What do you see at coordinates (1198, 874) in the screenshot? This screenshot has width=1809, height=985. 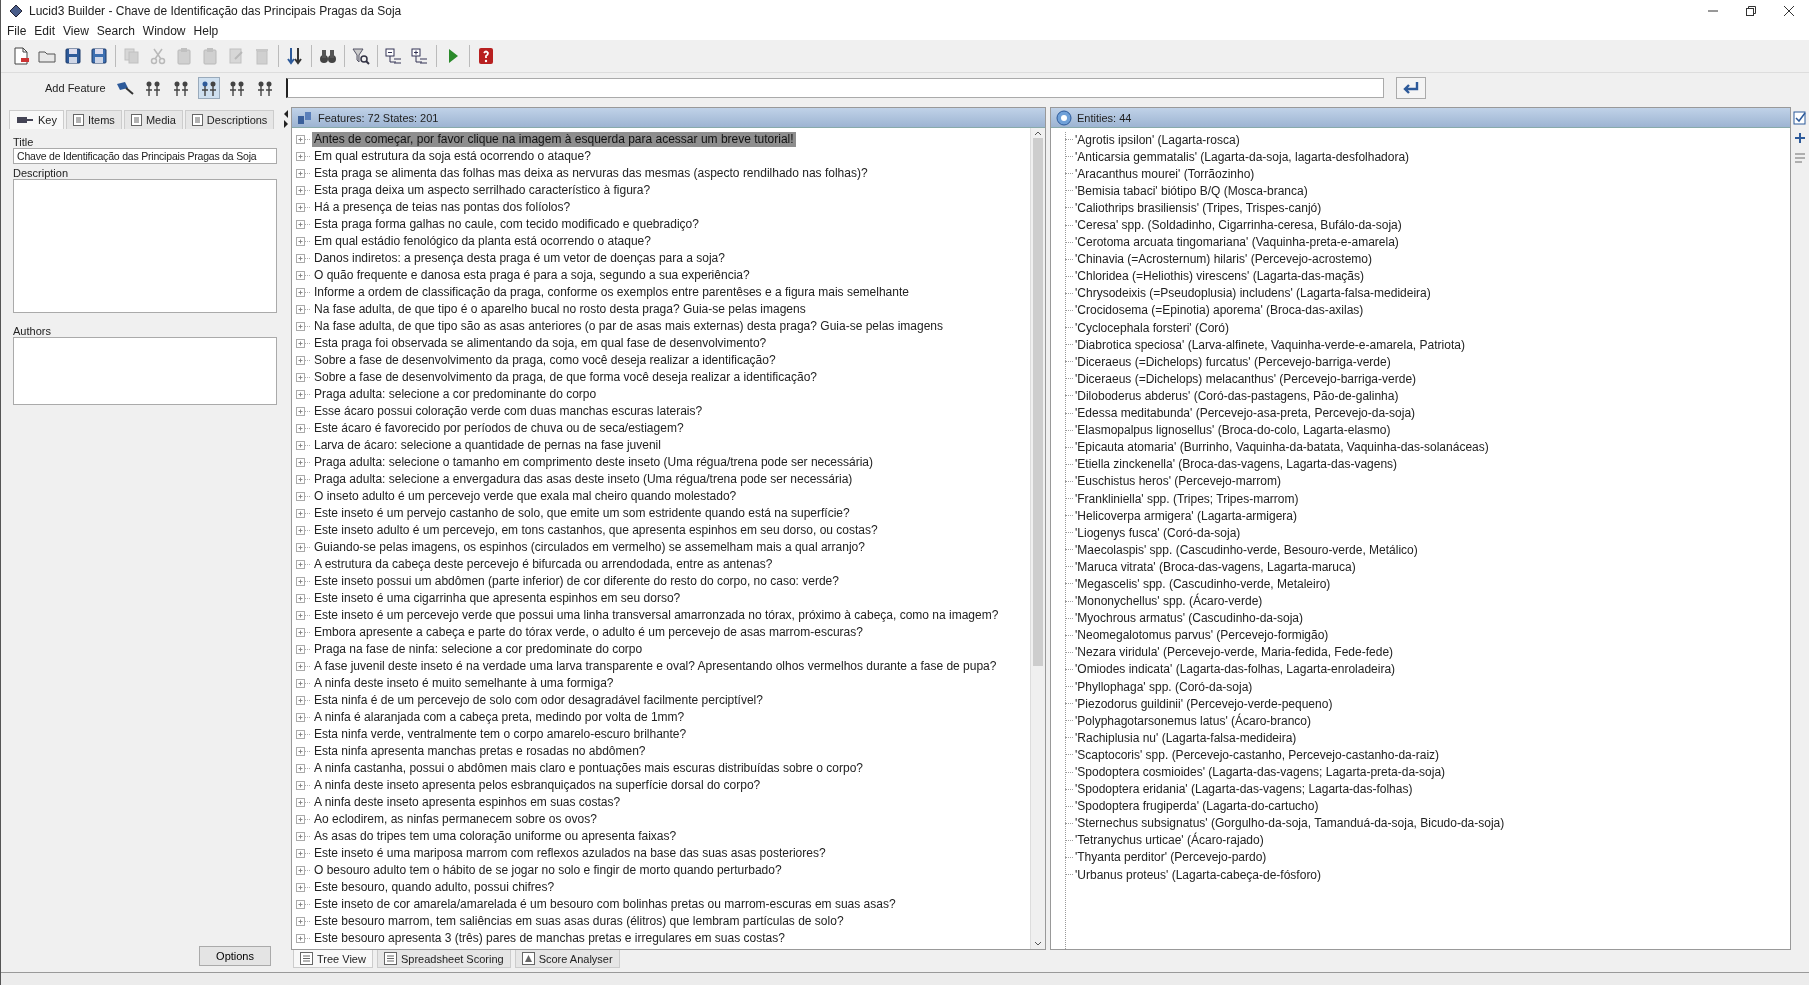 I see `entity-item: 'Urbanus proteus' (Lagarta-cabeça-de-fósforo)` at bounding box center [1198, 874].